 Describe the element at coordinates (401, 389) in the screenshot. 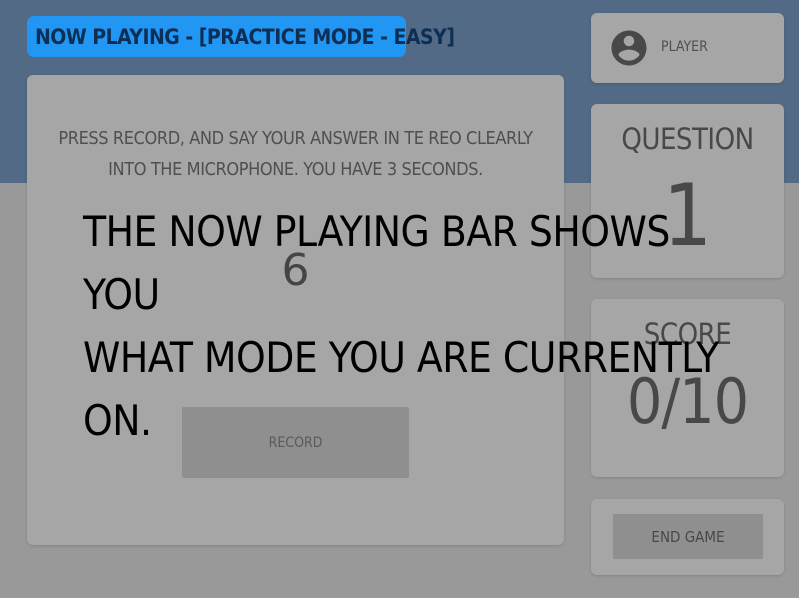

I see `tutorial-line-2: what mode you are currently on.` at that location.